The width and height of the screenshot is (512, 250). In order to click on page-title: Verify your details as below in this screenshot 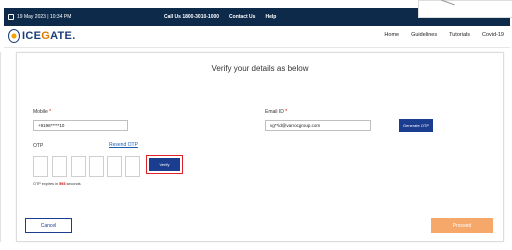, I will do `click(260, 68)`.